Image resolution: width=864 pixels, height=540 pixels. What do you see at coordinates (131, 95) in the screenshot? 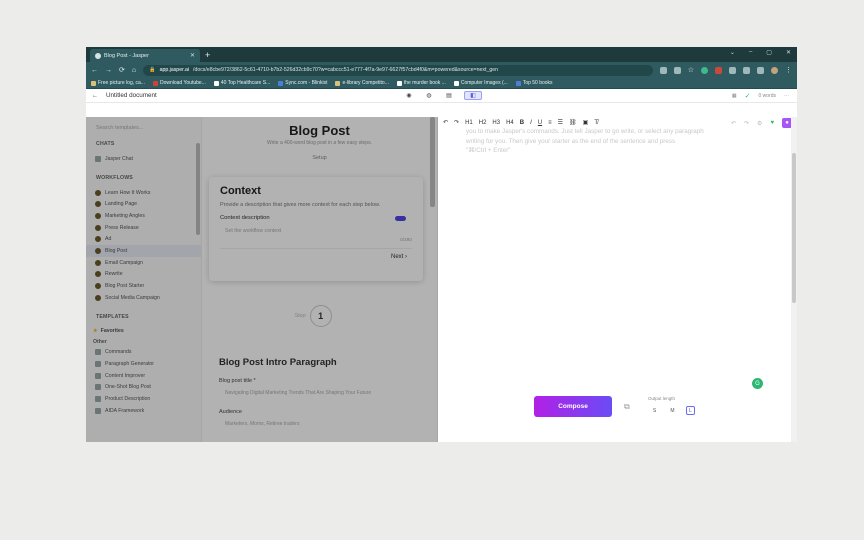
I see `document-title: Untitled document` at bounding box center [131, 95].